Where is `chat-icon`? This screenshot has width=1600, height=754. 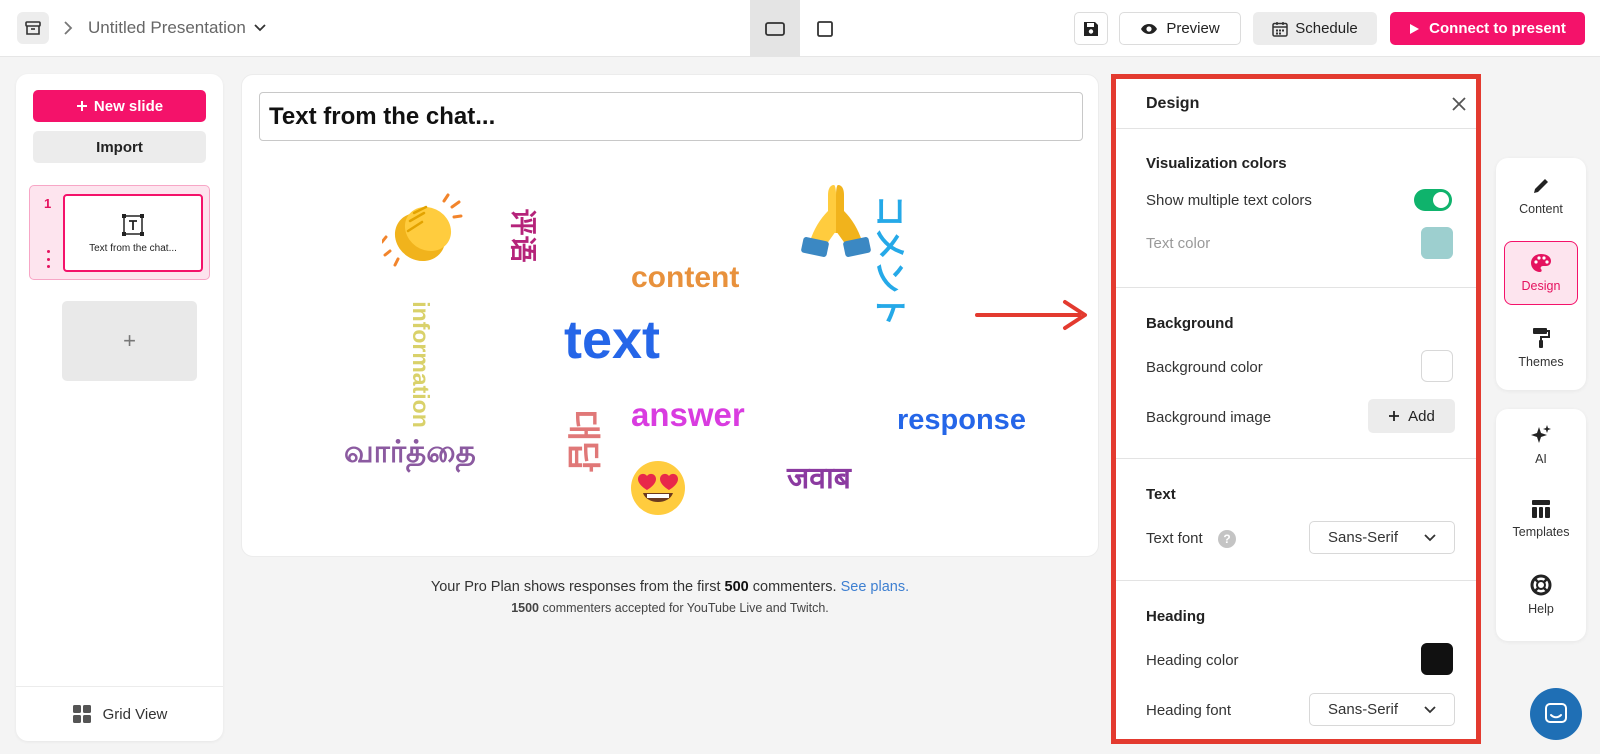
chat-icon is located at coordinates (1556, 713).